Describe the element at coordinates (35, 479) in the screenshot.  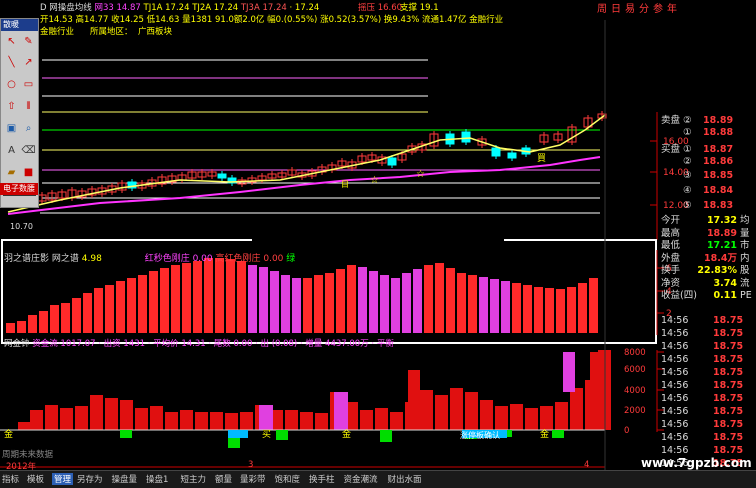
I see `tab-1: 模板` at that location.